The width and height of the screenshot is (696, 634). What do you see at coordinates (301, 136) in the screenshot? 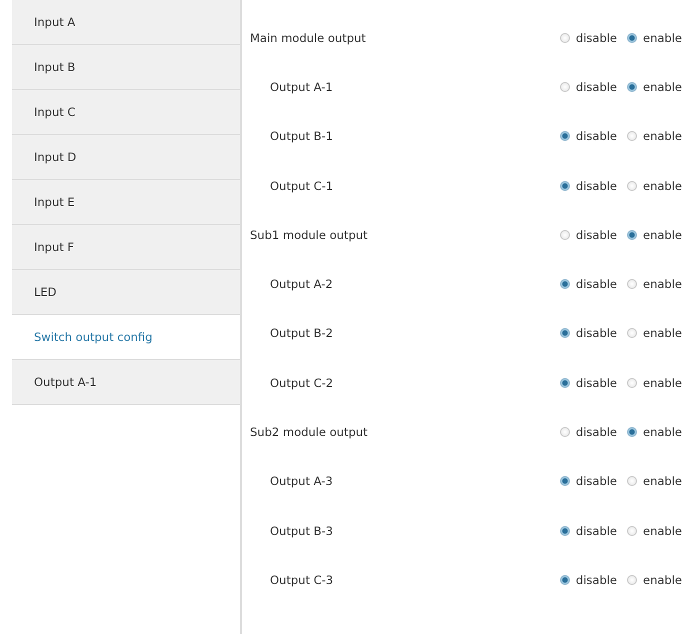
I see `setting-label: Output B-1` at bounding box center [301, 136].